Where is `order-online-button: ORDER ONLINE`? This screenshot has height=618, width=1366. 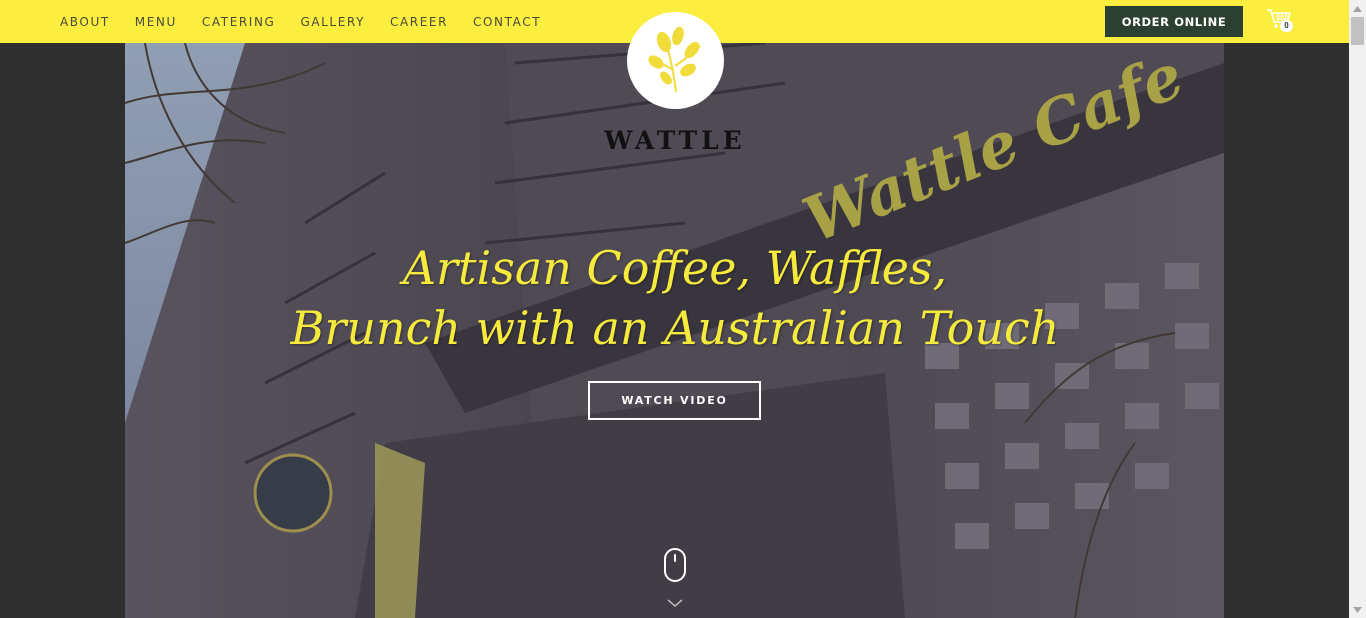
order-online-button: ORDER ONLINE is located at coordinates (1174, 21).